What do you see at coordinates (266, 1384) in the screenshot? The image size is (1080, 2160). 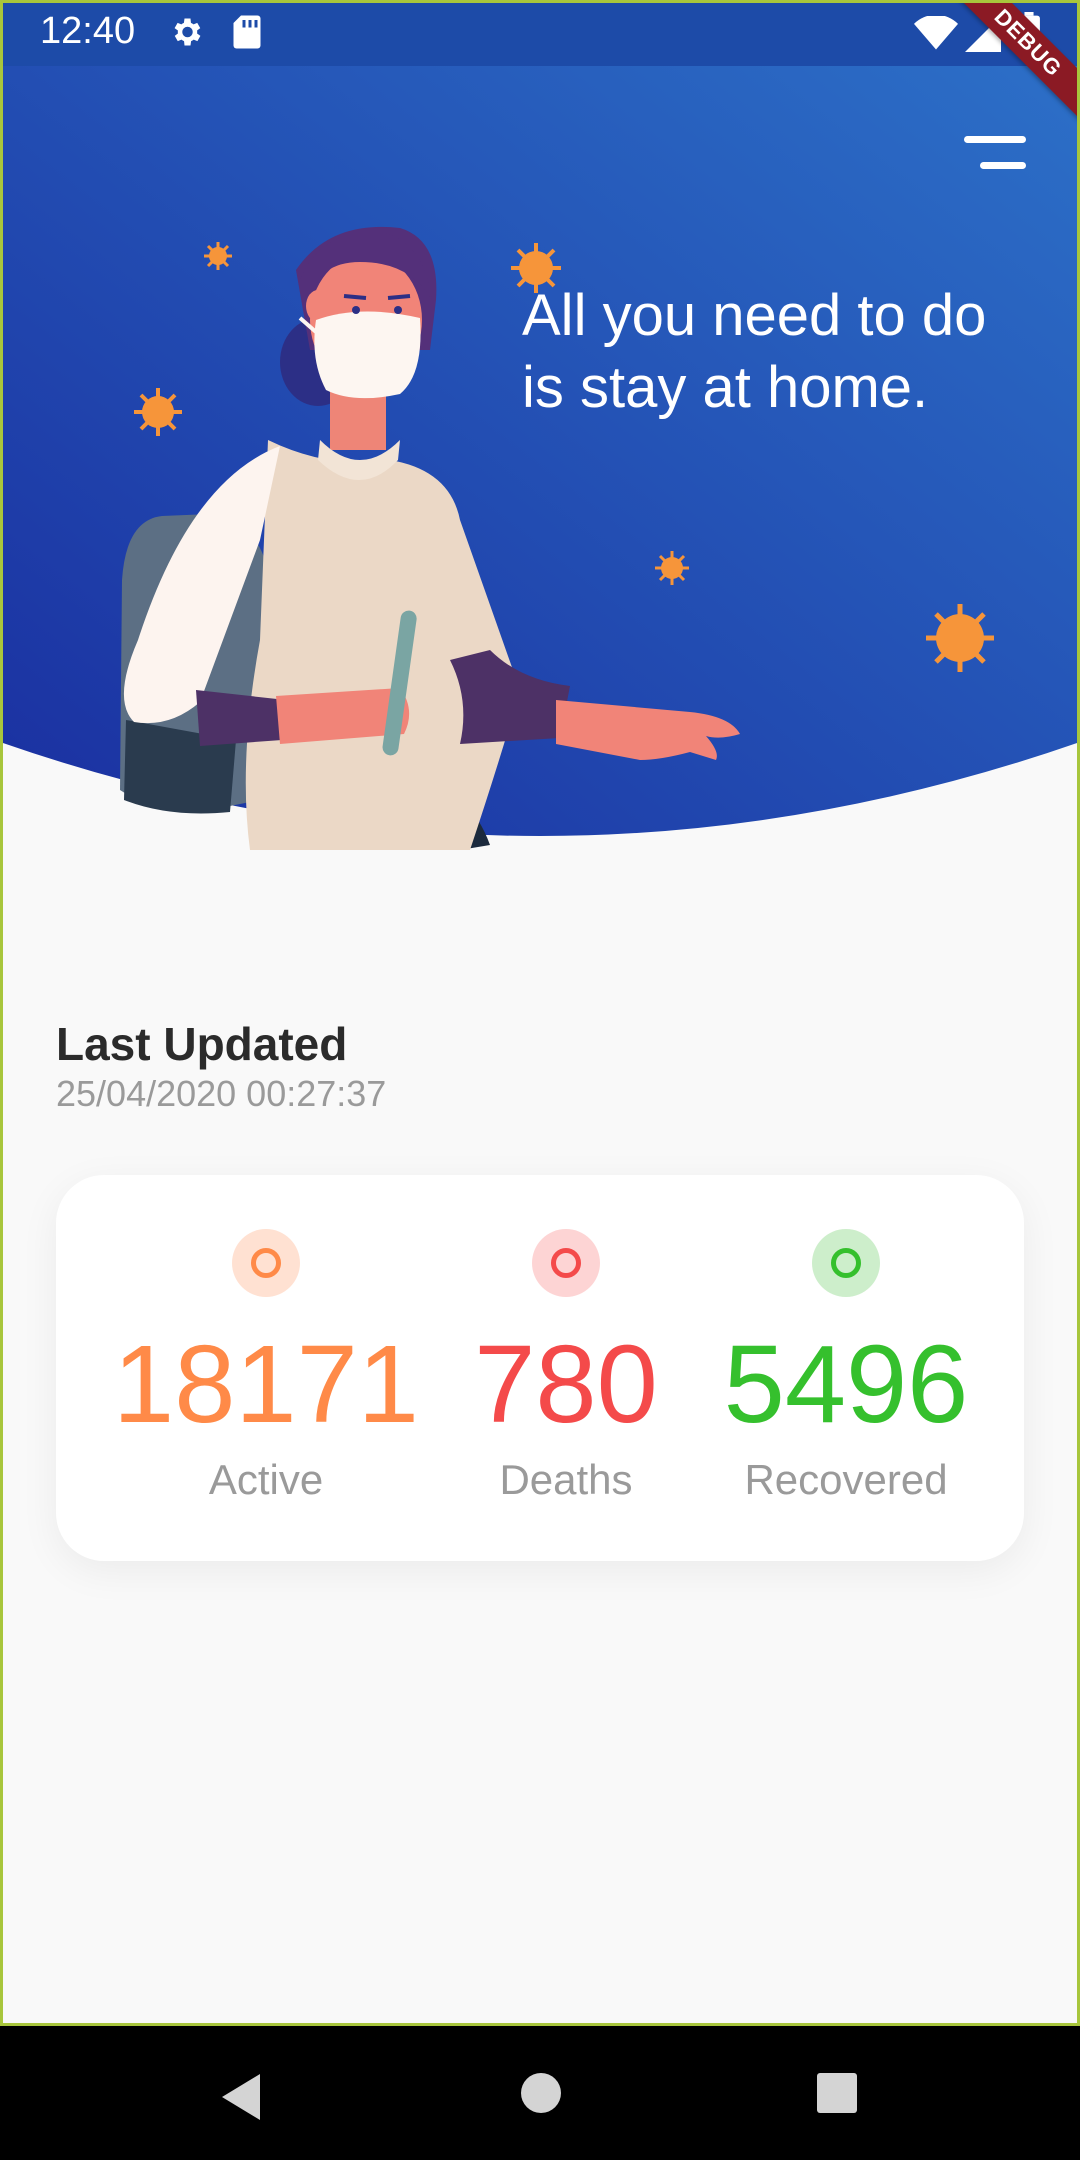 I see `active-count: 18171` at bounding box center [266, 1384].